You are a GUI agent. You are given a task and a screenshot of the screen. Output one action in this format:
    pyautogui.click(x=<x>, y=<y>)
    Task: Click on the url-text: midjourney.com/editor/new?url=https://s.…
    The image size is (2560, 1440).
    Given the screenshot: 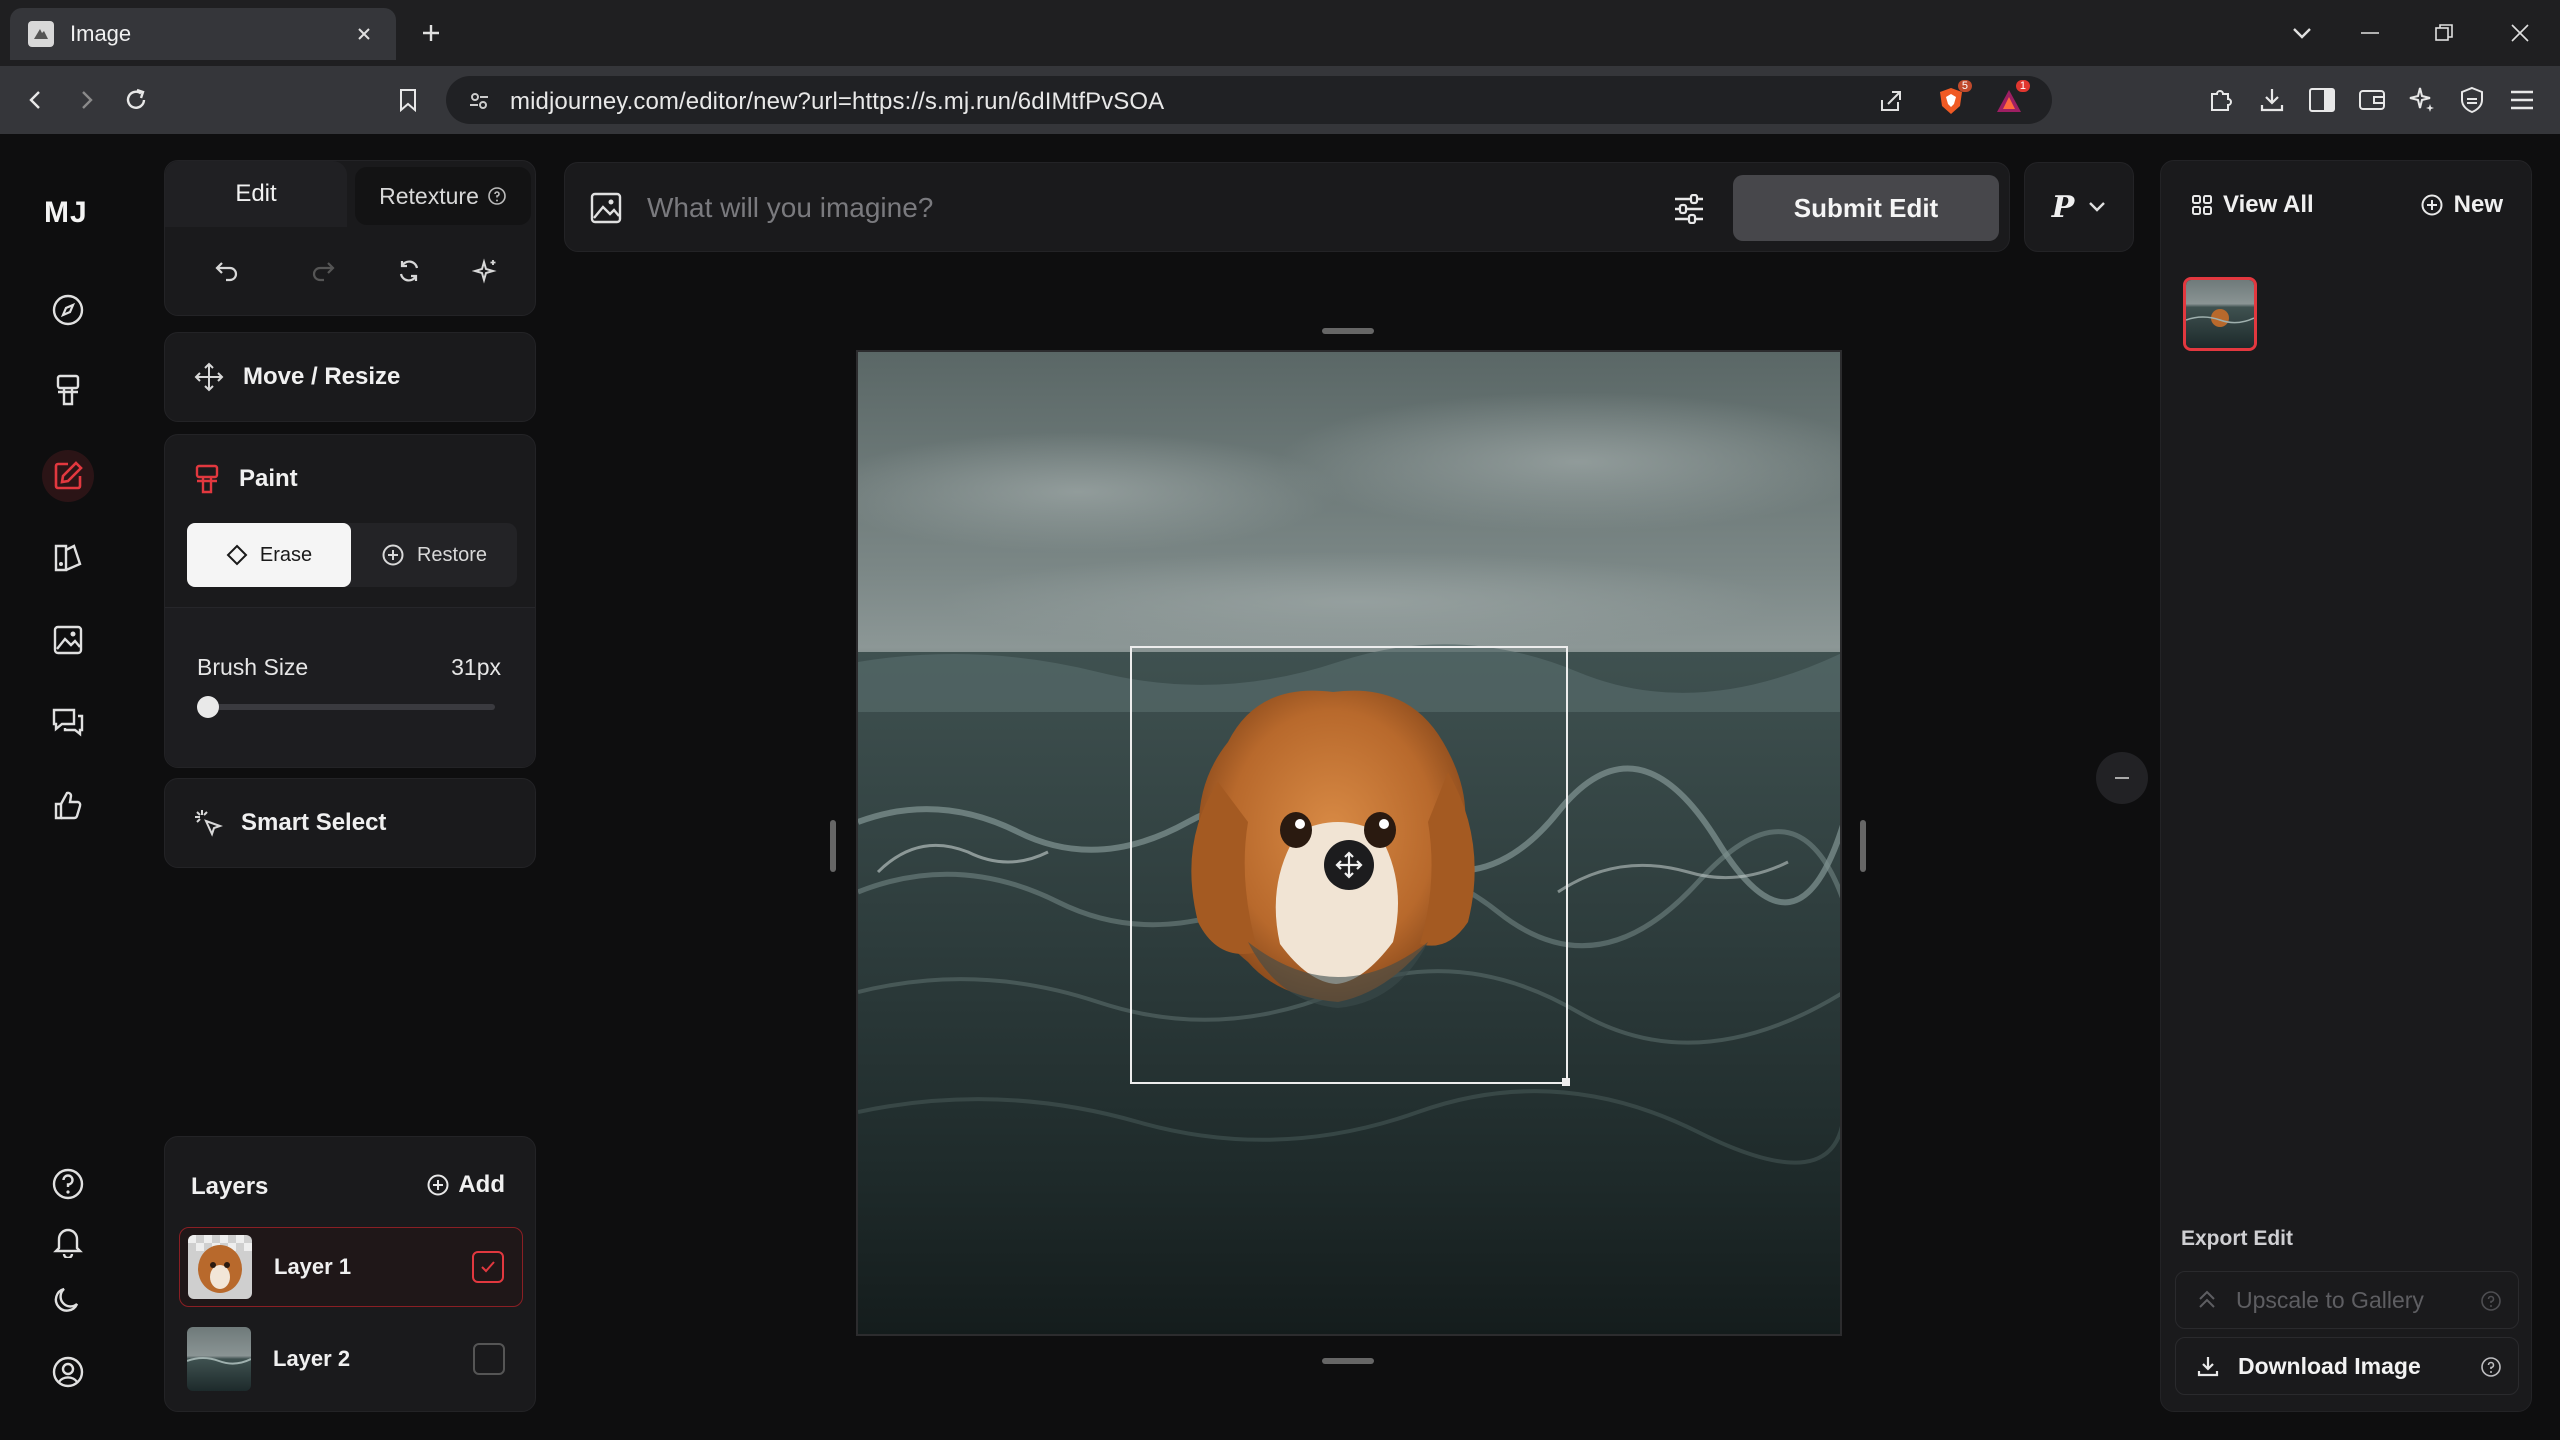 What is the action you would take?
    pyautogui.click(x=837, y=101)
    